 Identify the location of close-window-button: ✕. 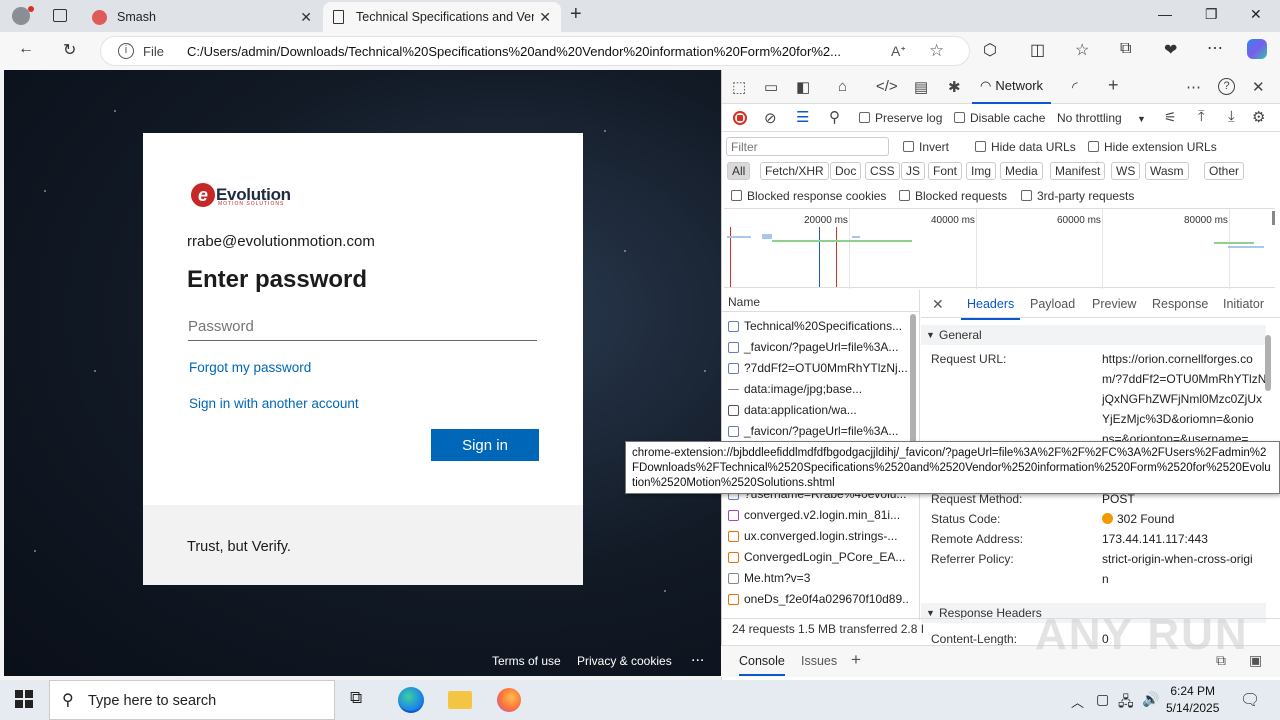
(1256, 14).